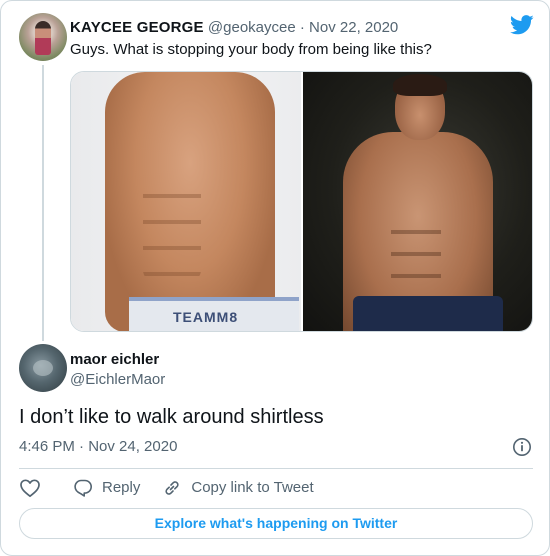  I want to click on parent-author-name: KAYCEE GEORGE, so click(137, 27).